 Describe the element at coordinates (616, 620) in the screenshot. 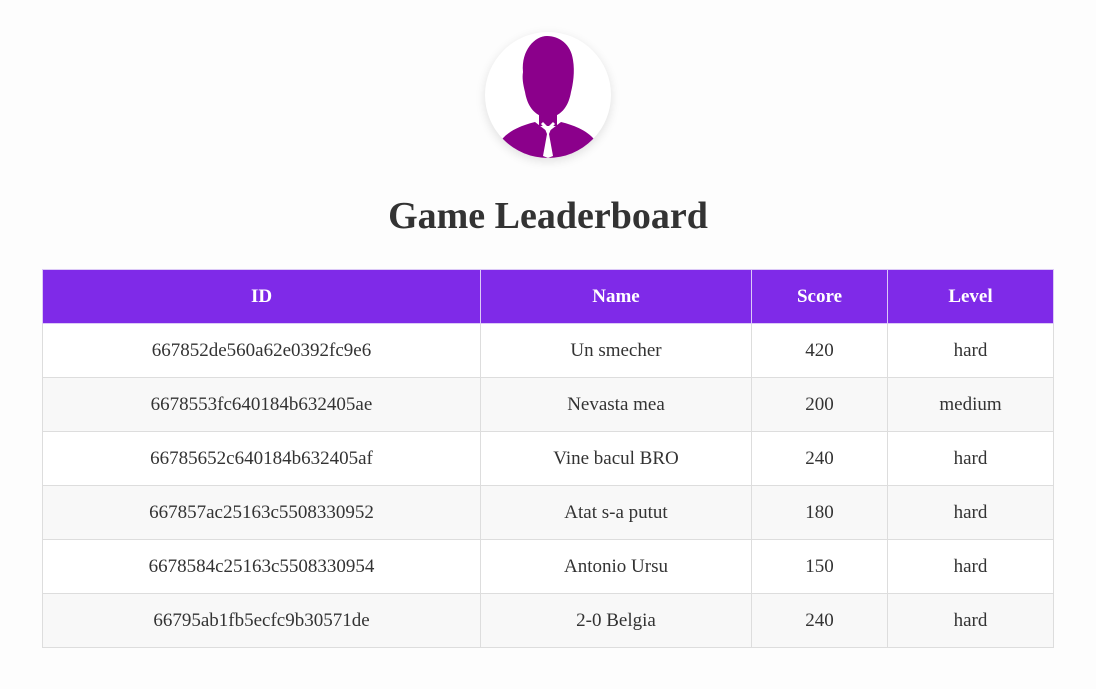

I see `cell-name: 2-0 Belgia` at that location.